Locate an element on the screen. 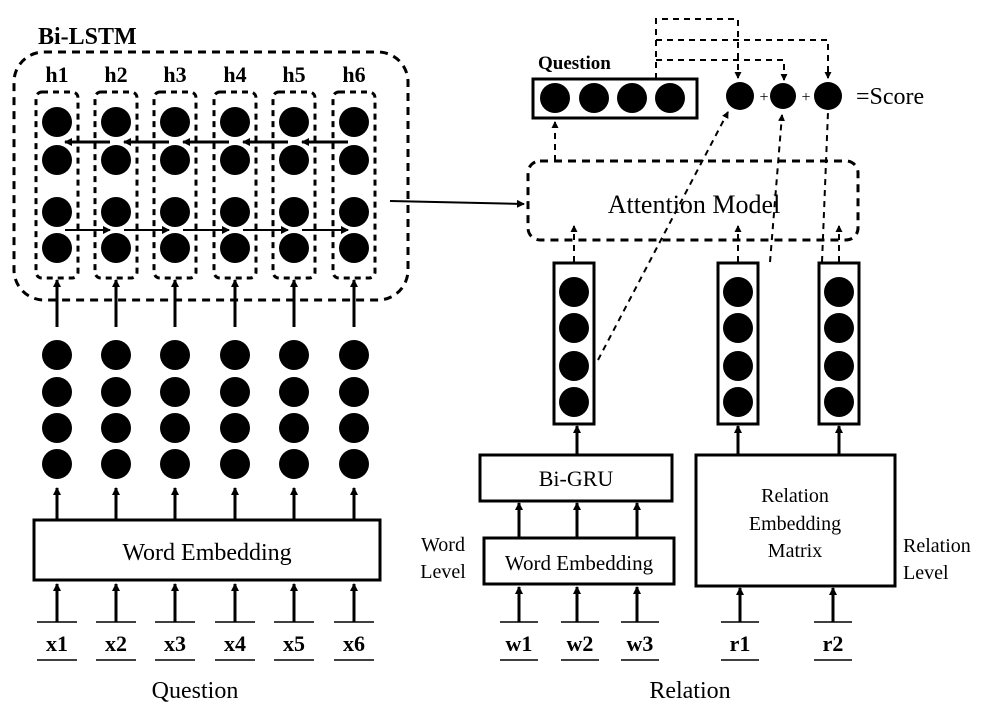  relation-inputs: w1 w2 w3 r1 r2 is located at coordinates (676, 641).